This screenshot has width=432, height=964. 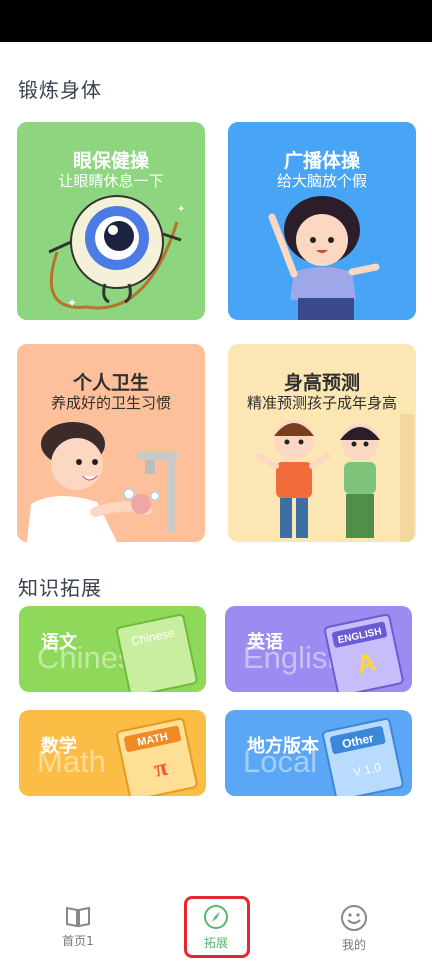 What do you see at coordinates (60, 588) in the screenshot?
I see `section-title-knowledge: 知识拓展` at bounding box center [60, 588].